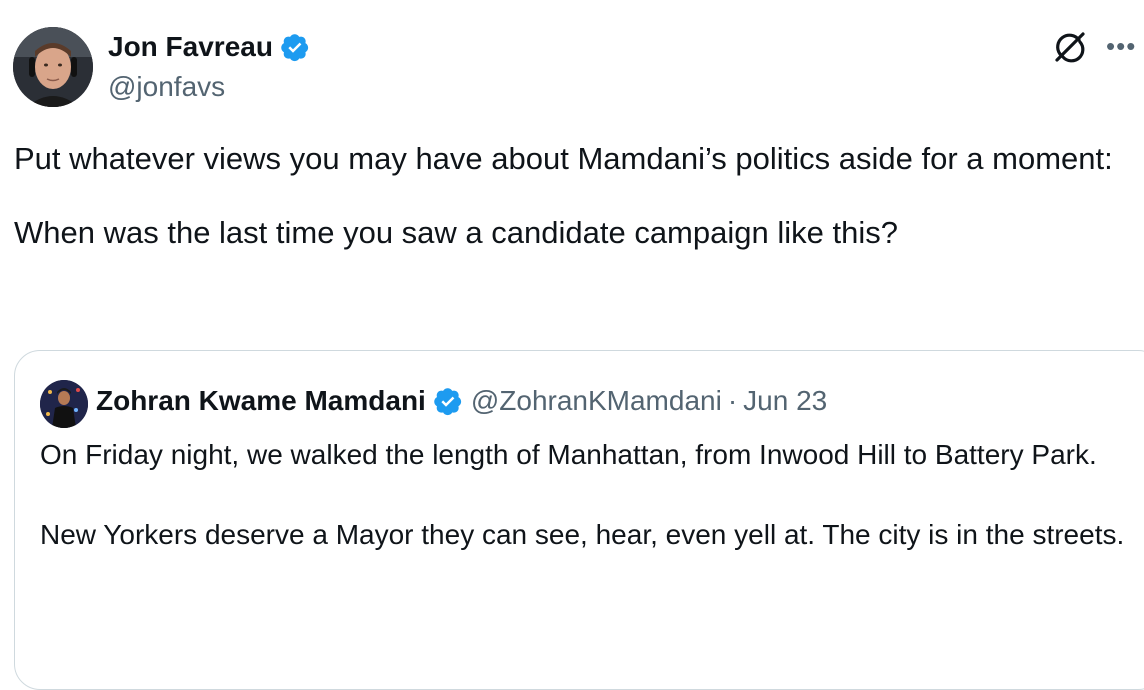 This screenshot has width=1144, height=690. I want to click on quoted-tweet-date: Jun 23, so click(785, 401).